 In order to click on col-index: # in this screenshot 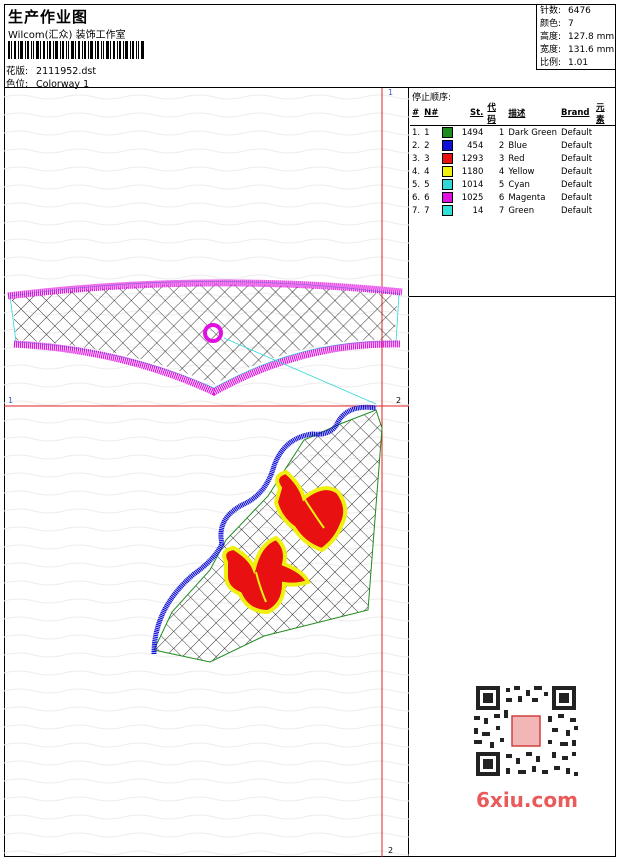, I will do `click(416, 113)`.